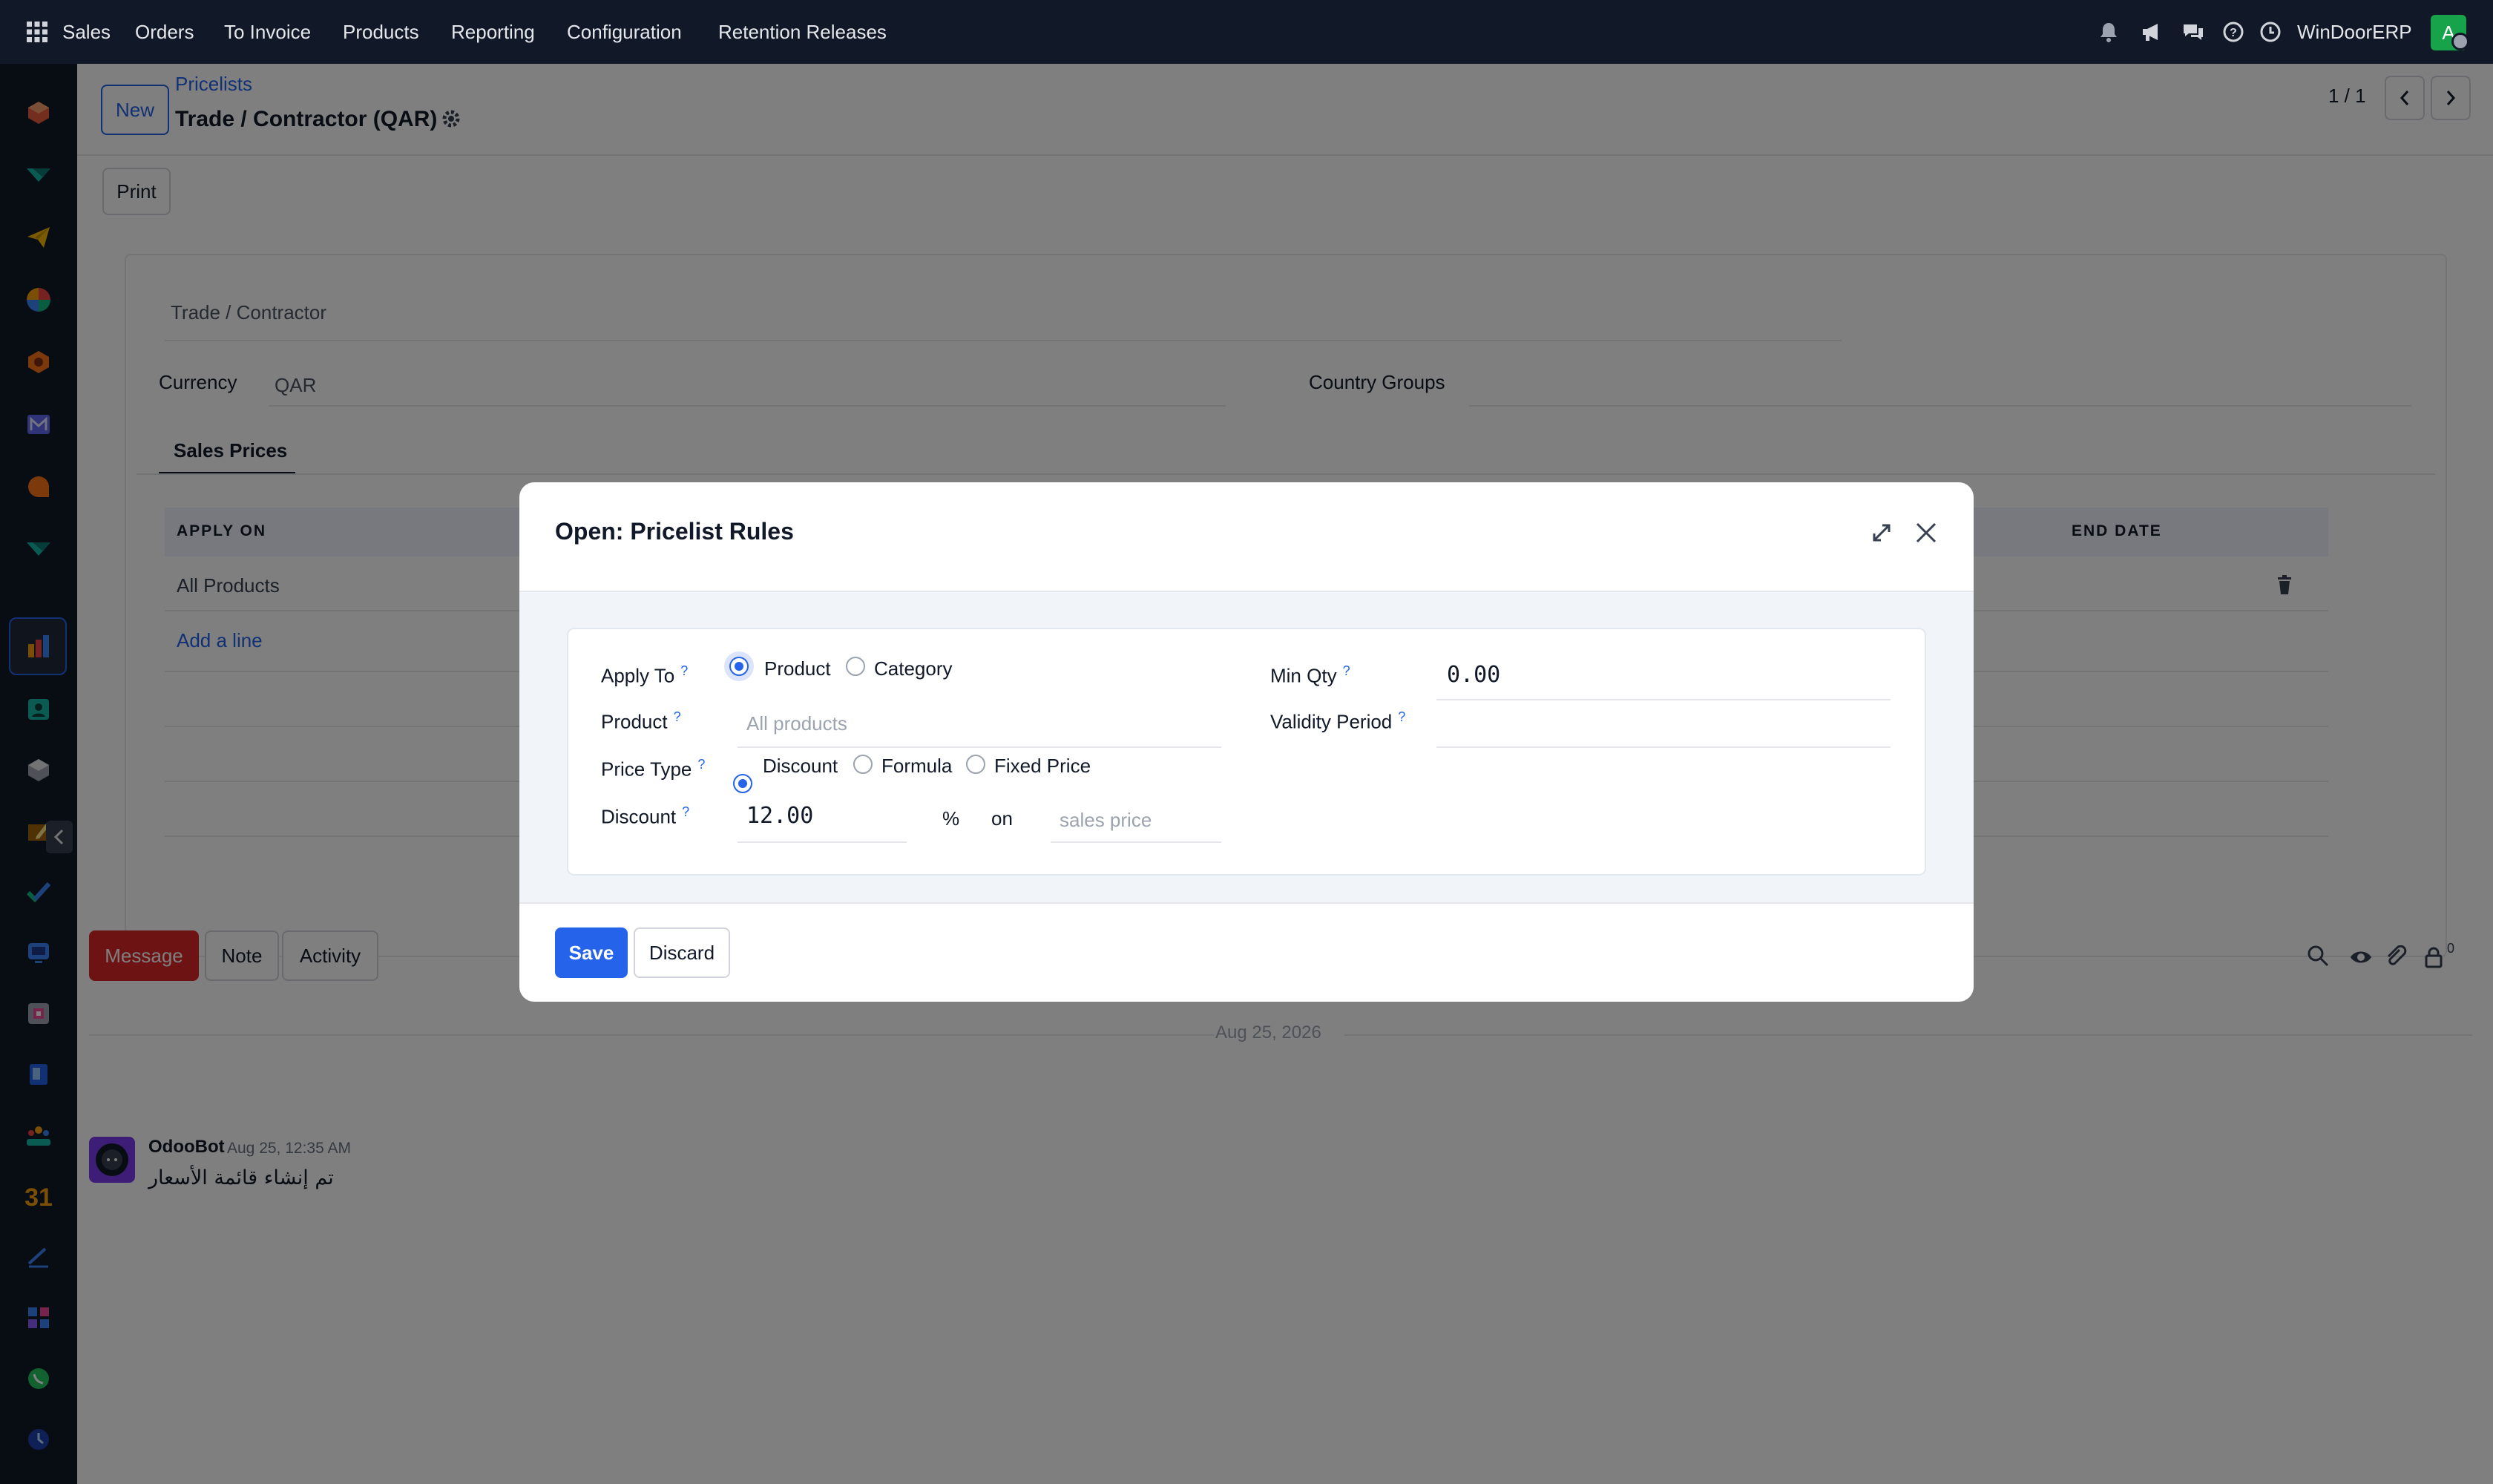 The width and height of the screenshot is (2493, 1484). Describe the element at coordinates (674, 531) in the screenshot. I see `dialog-title: Open: Pricelist Rules` at that location.